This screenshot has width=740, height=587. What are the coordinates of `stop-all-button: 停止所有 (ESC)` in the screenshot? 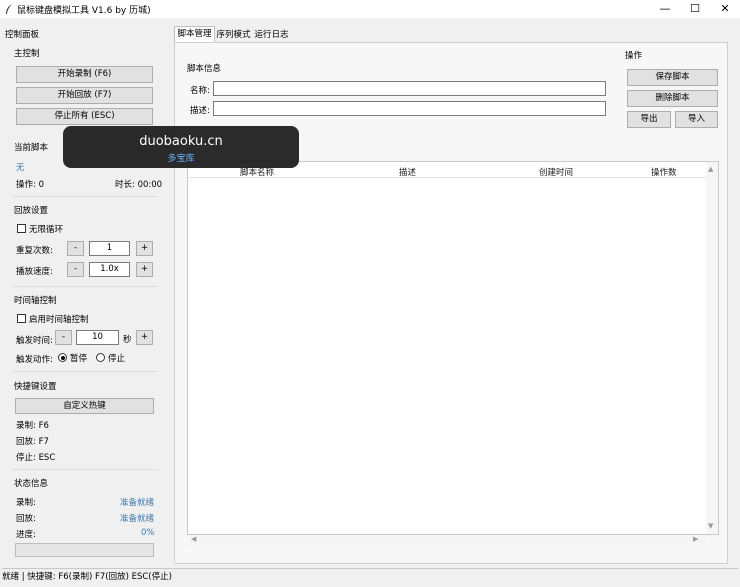 It's located at (84, 116).